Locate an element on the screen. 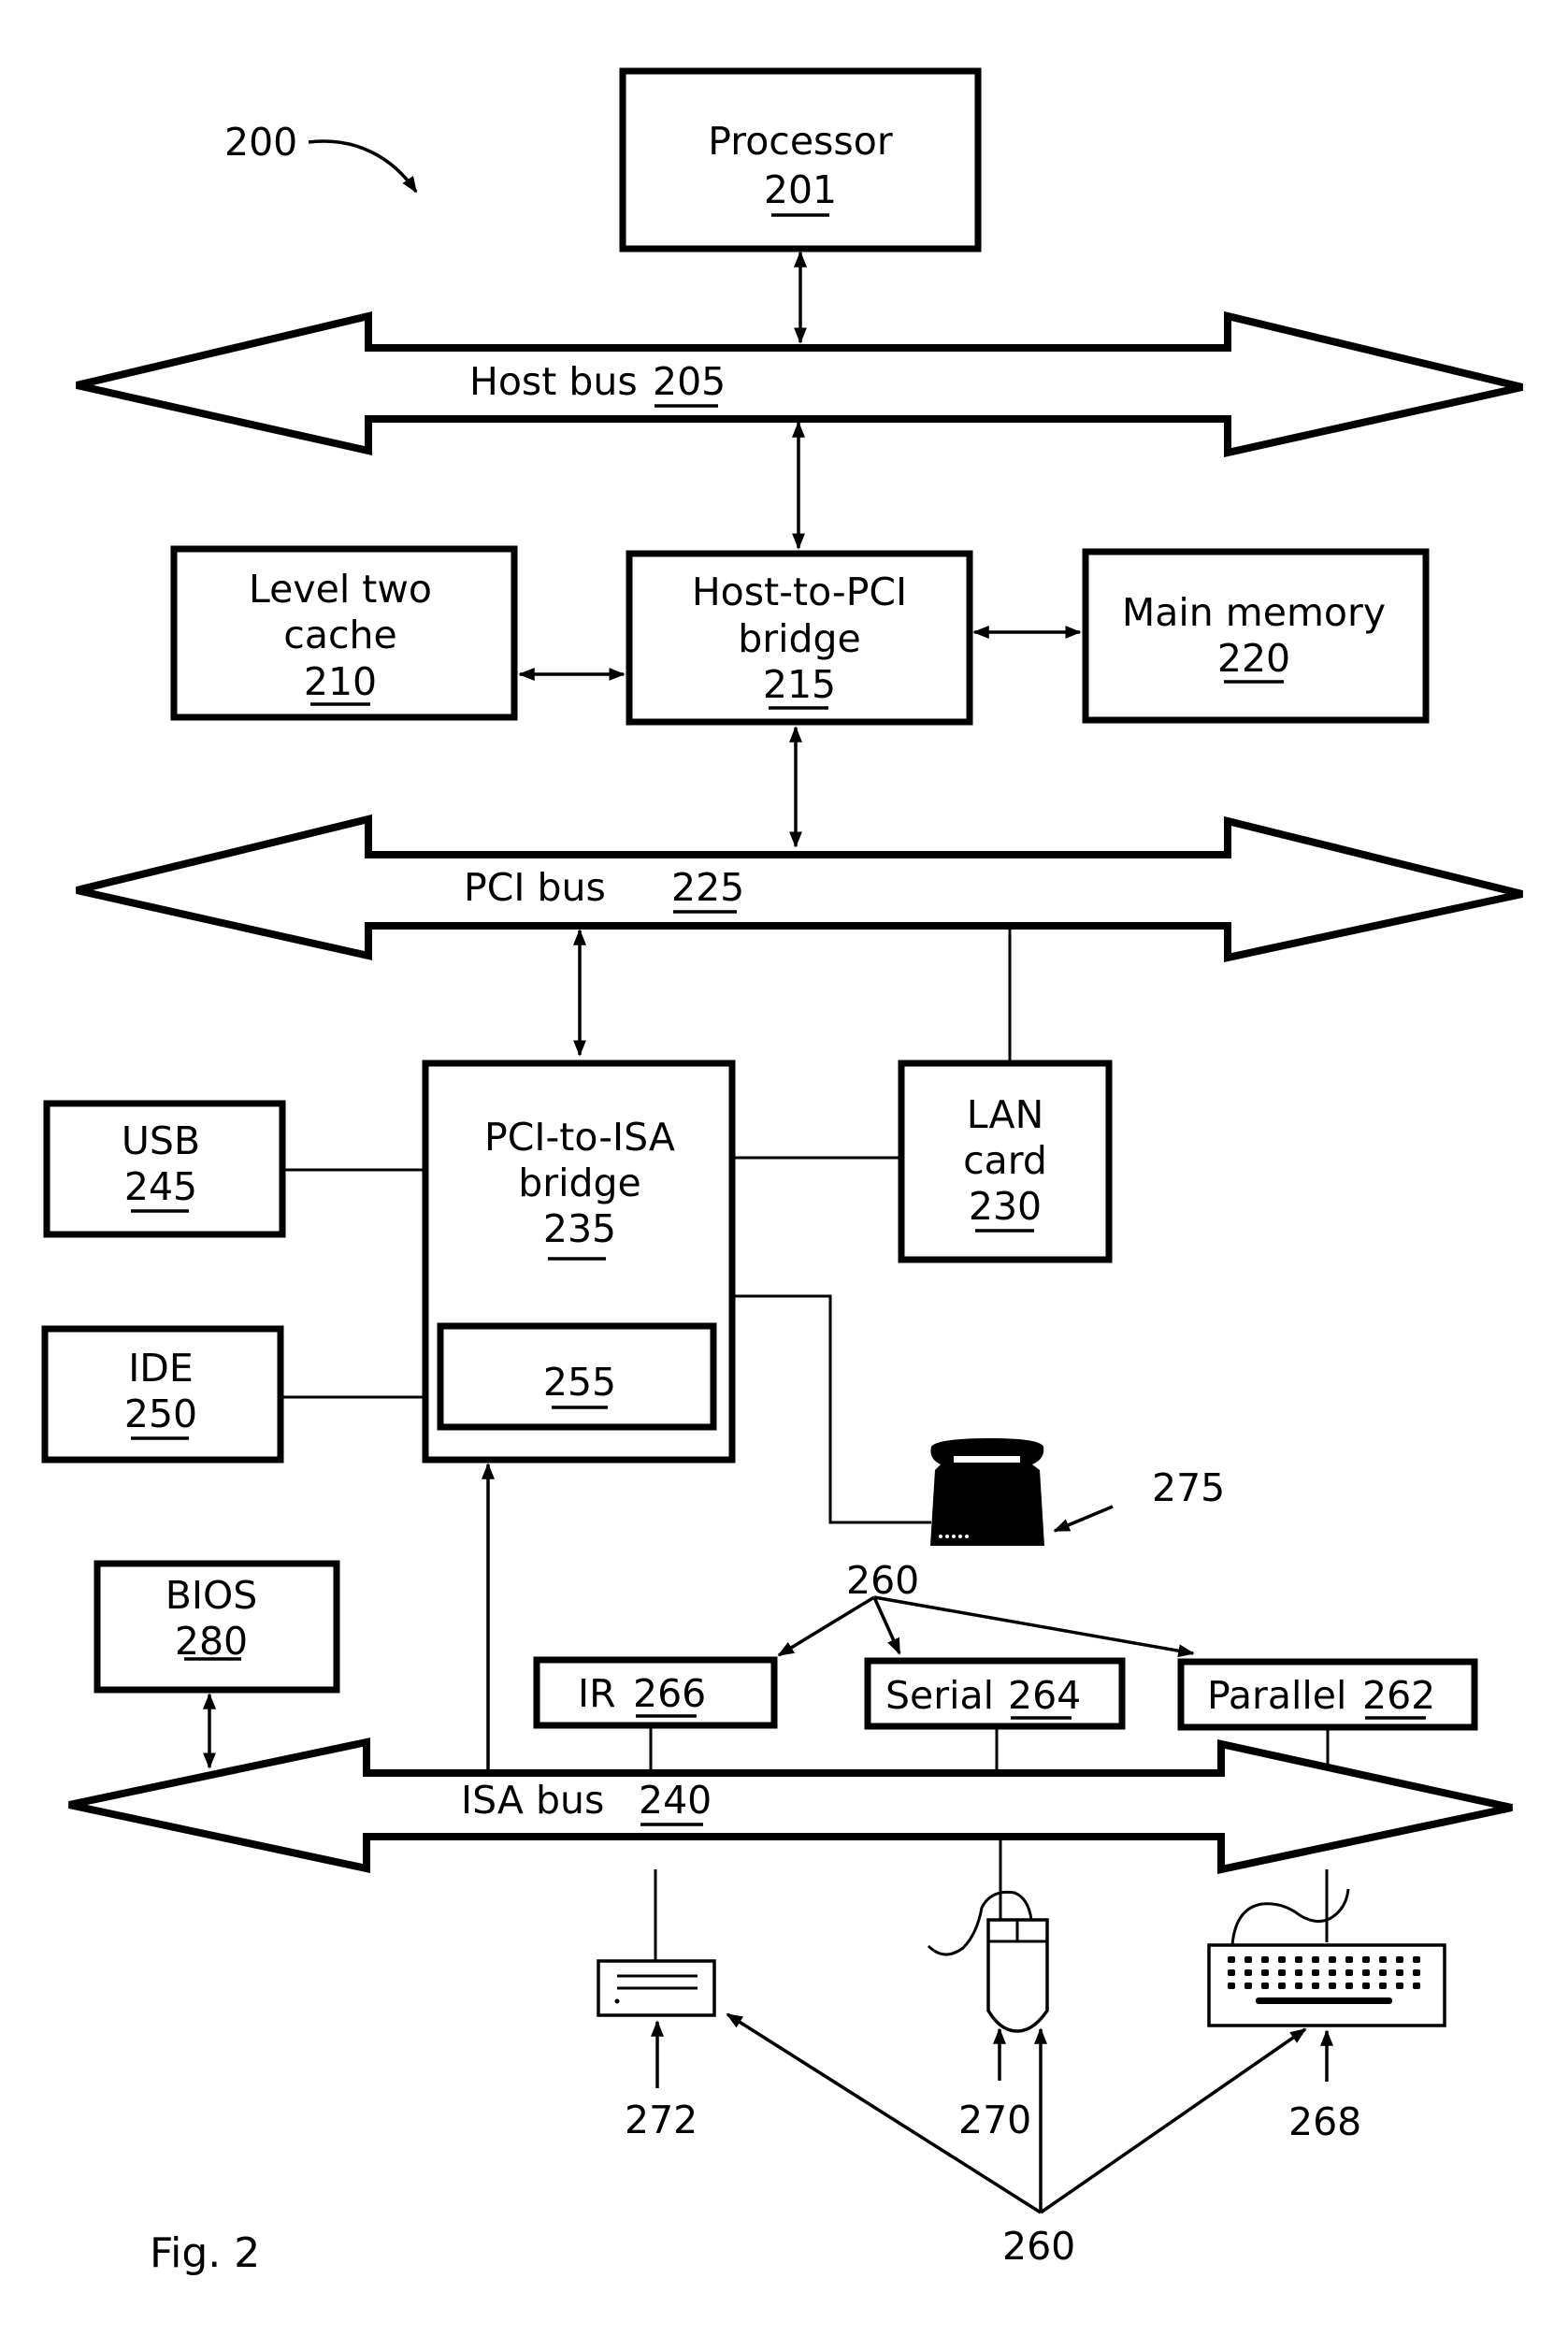 This screenshot has width=1568, height=2336. pci-isa-bridge-line2: bridge is located at coordinates (579, 1183).